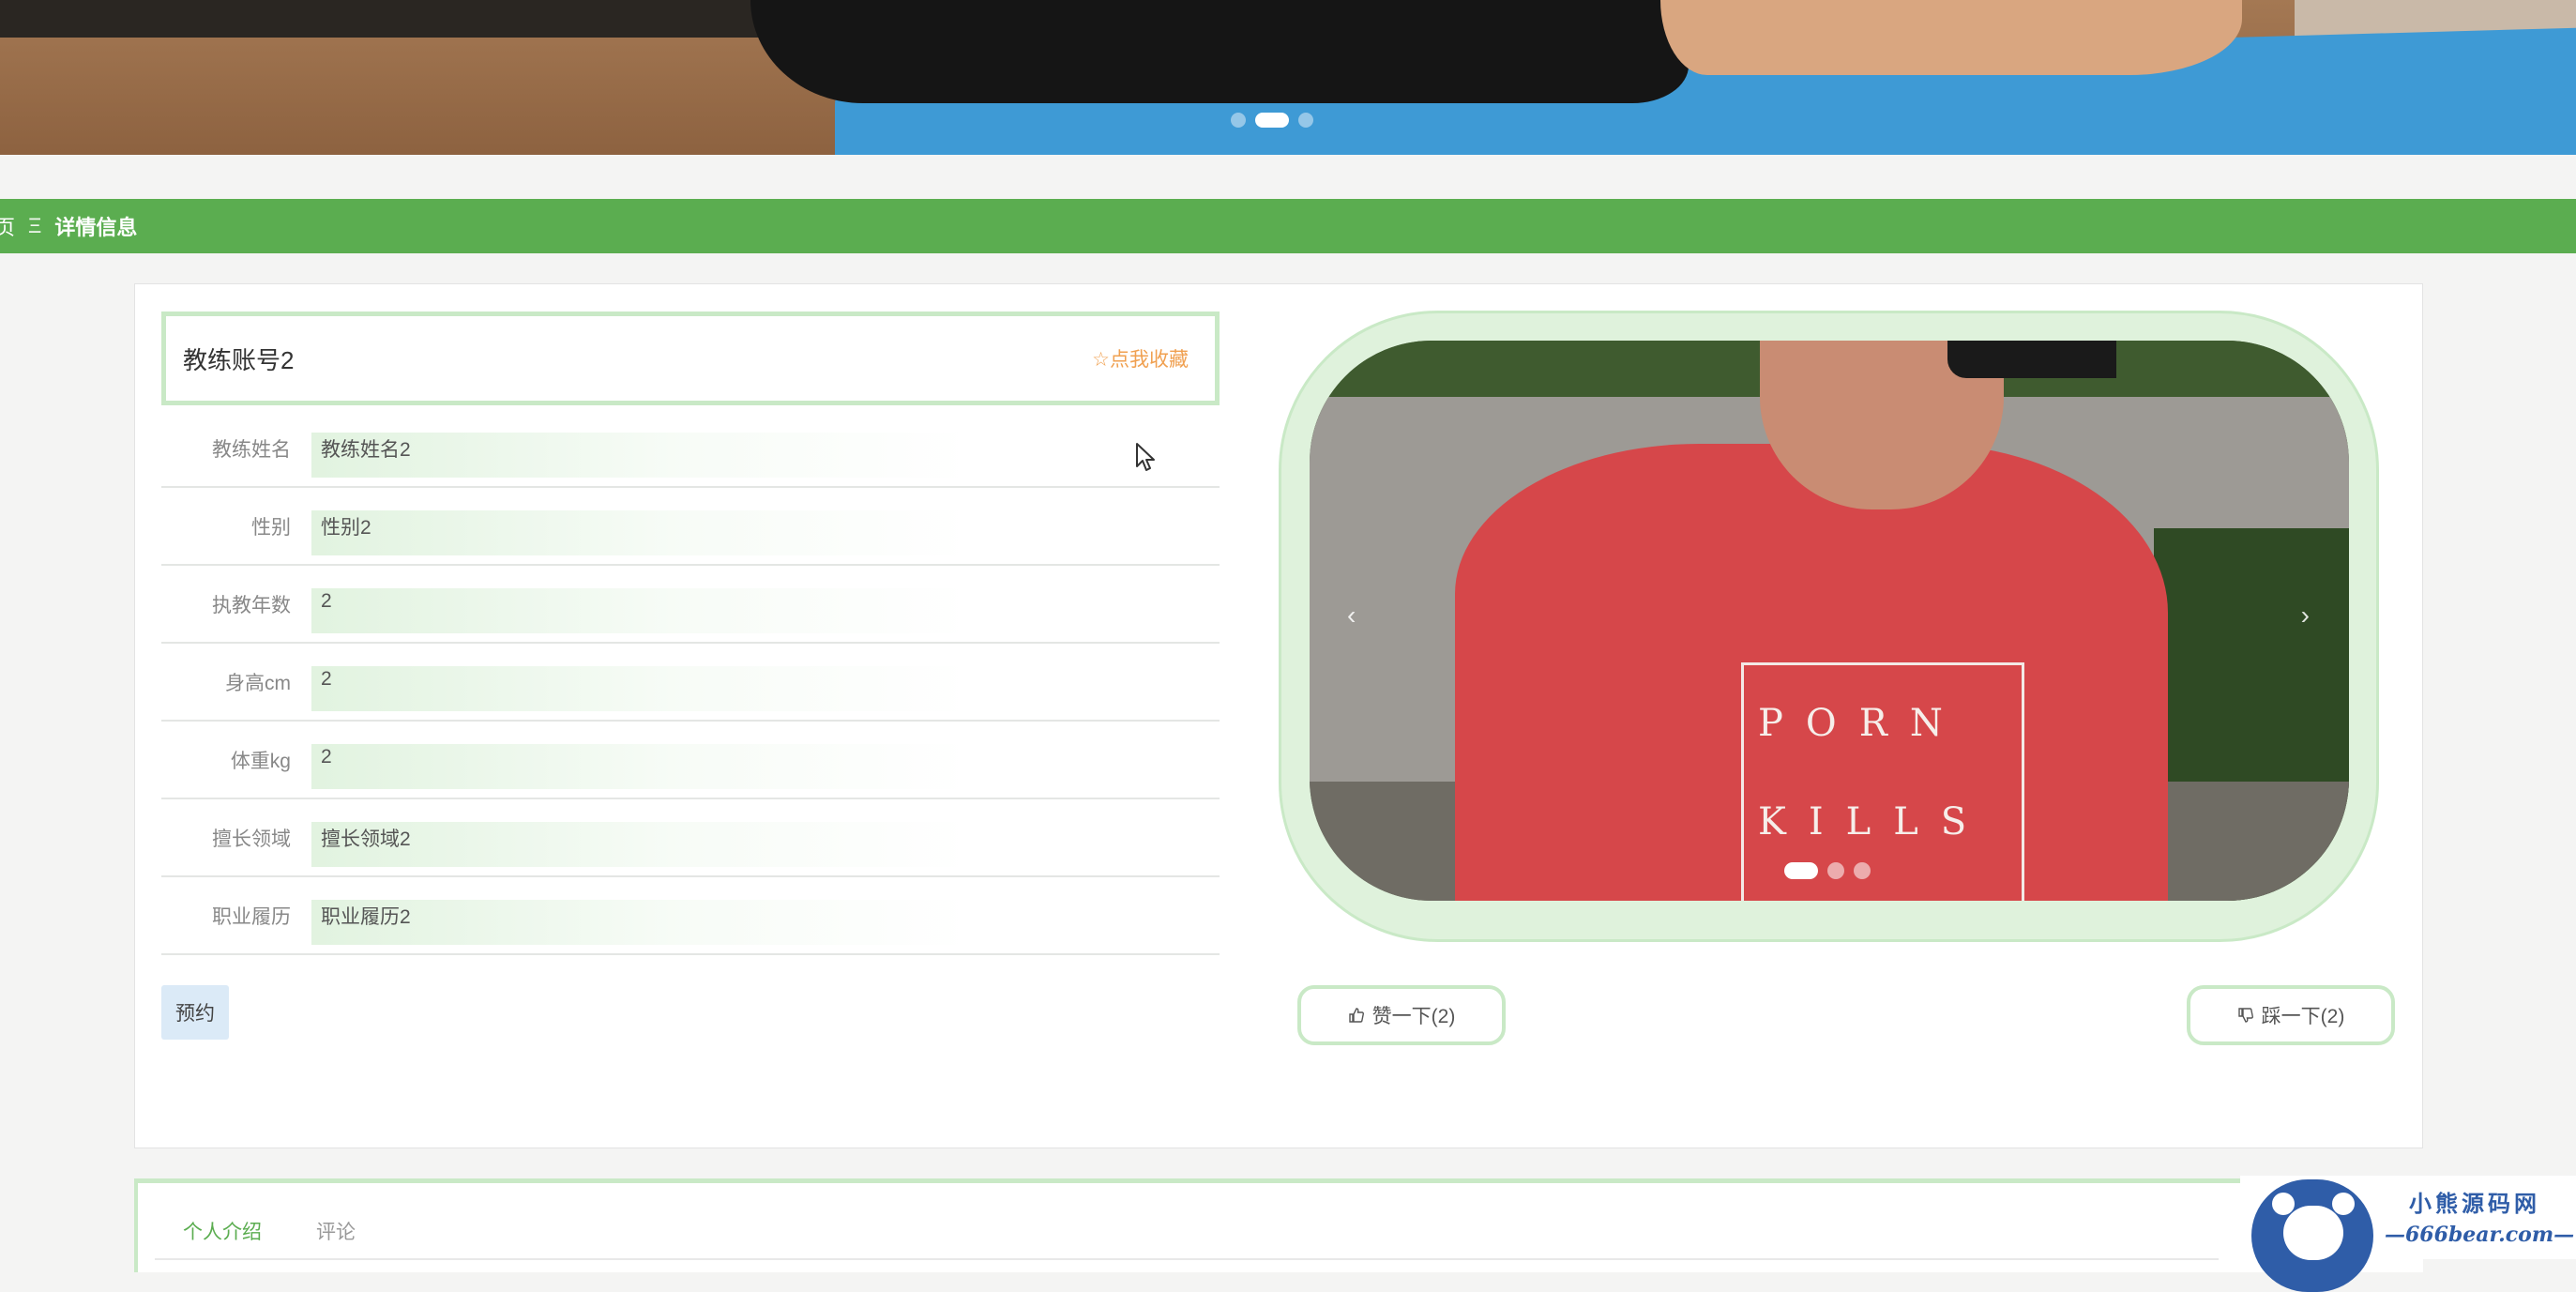 This screenshot has height=1292, width=2576. I want to click on field-row: 擅长领域 擅长领域2, so click(690, 838).